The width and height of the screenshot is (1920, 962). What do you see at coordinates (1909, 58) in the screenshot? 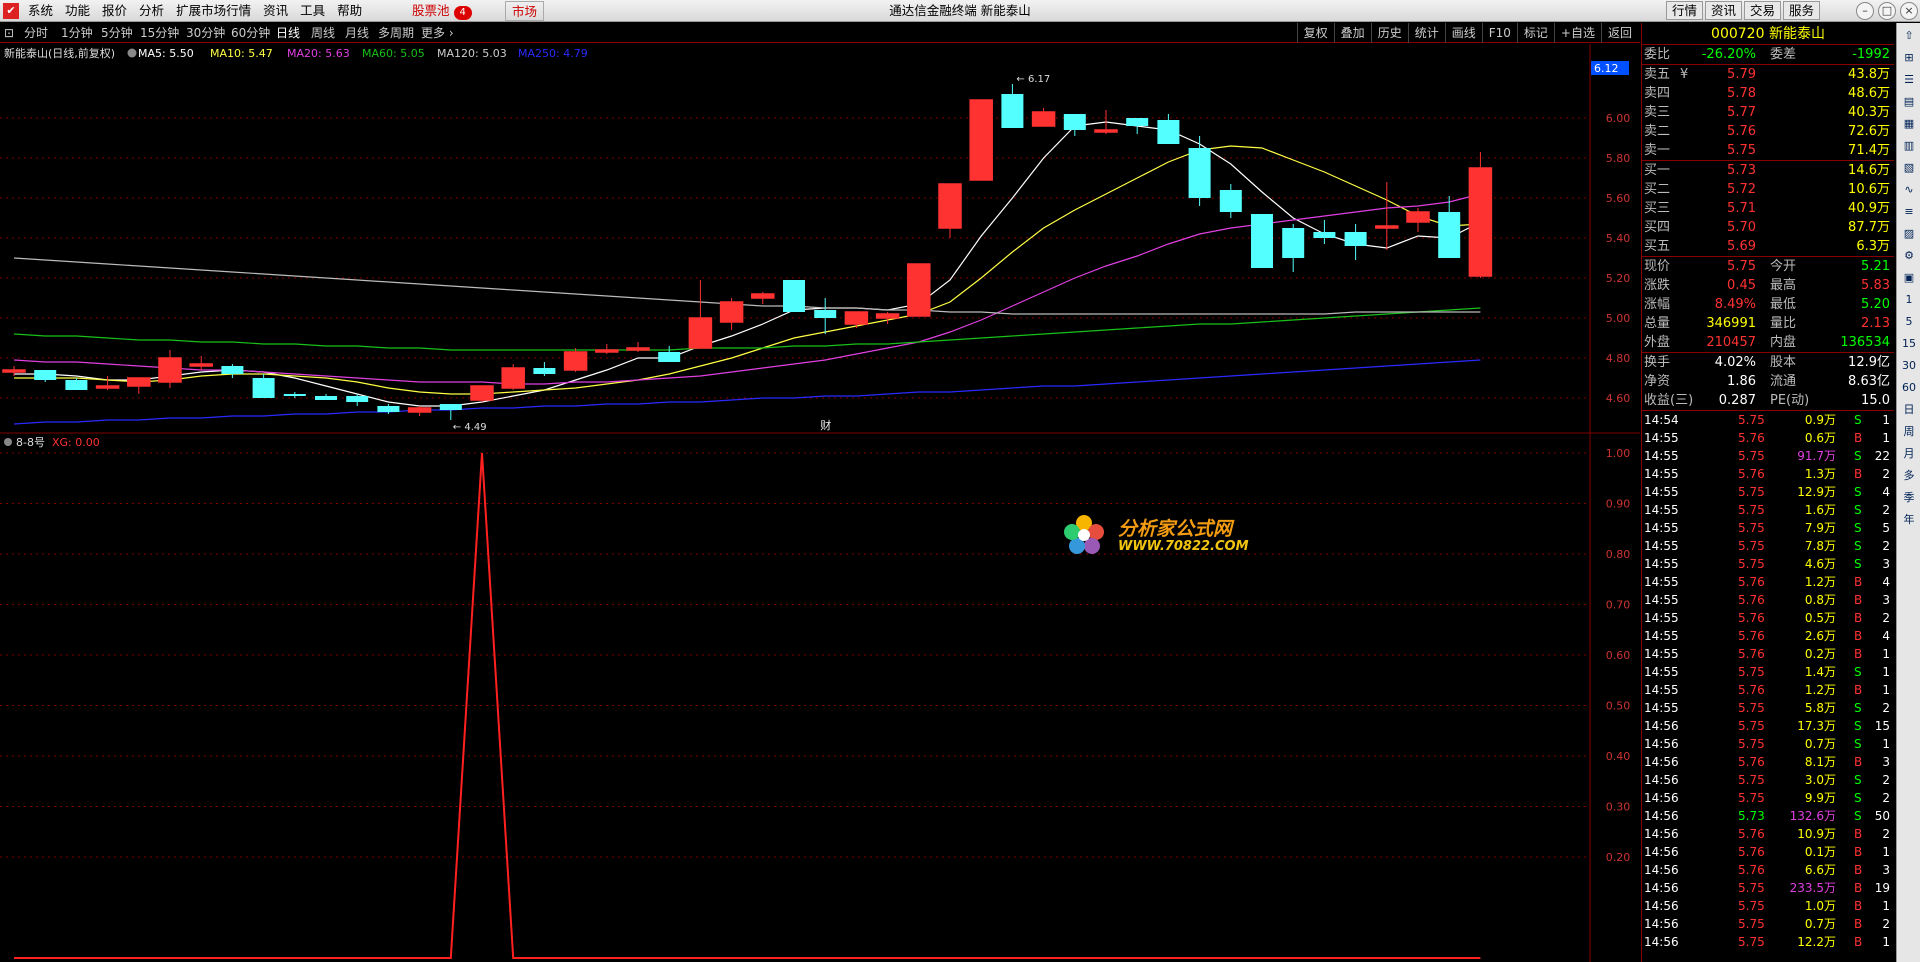
I see `toolbar-tool-icon: ⊞` at bounding box center [1909, 58].